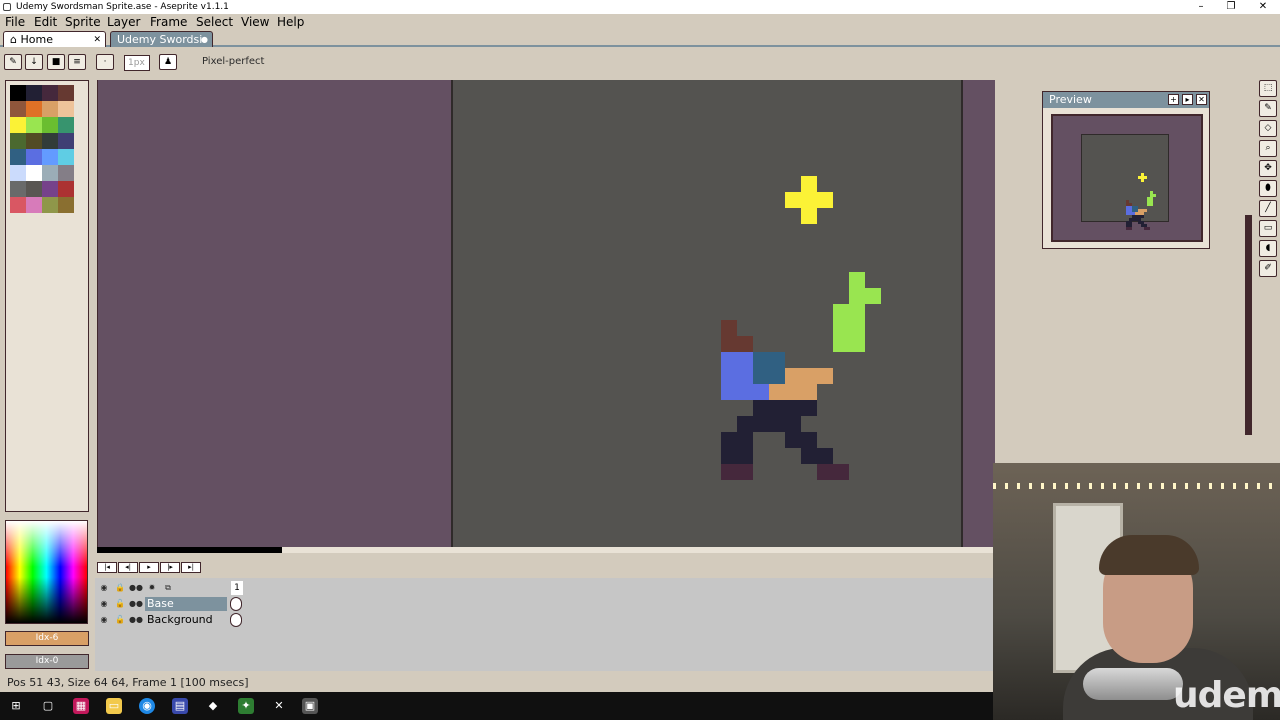 The image size is (1280, 720). Describe the element at coordinates (1268, 108) in the screenshot. I see `pencil-icon: ✎` at that location.